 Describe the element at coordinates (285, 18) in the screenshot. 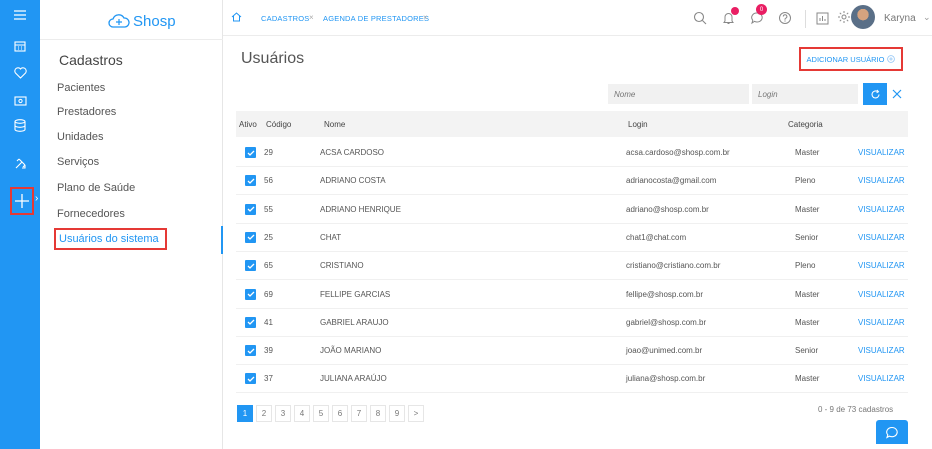

I see `tab-cadastros: CADASTROS` at that location.